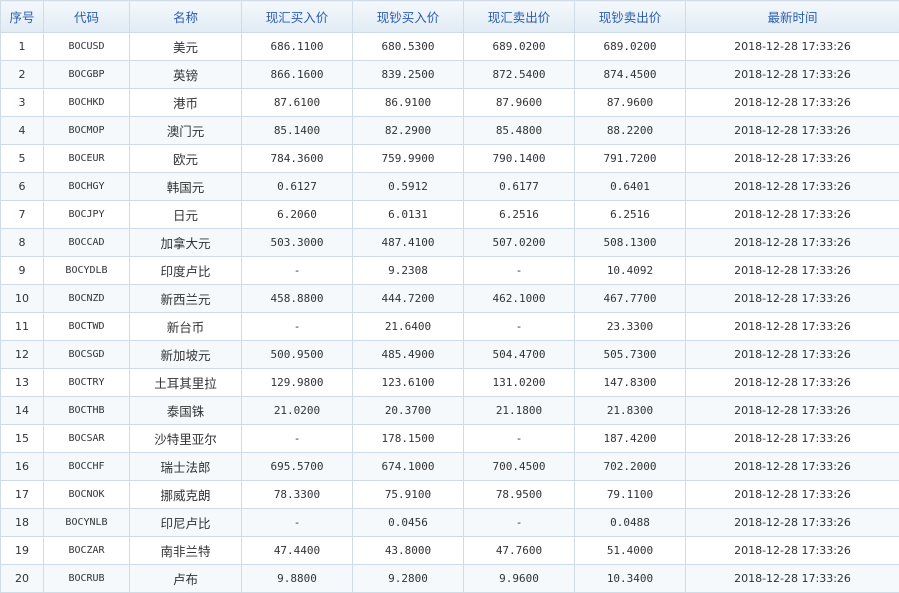 The width and height of the screenshot is (899, 593). What do you see at coordinates (87, 243) in the screenshot?
I see `cell-code: BOCCAD` at bounding box center [87, 243].